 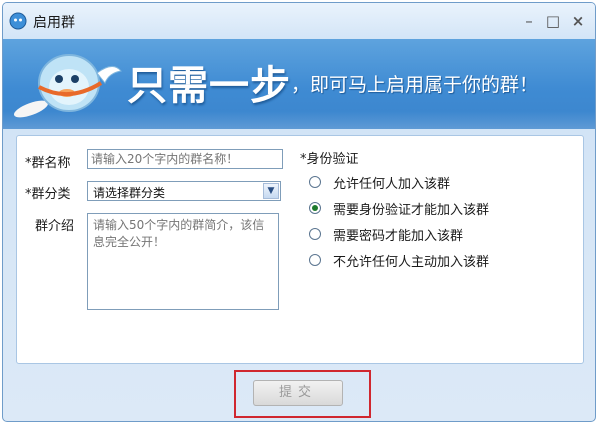 I want to click on radio-label: 需要身份验证才能加入该群, so click(x=411, y=208).